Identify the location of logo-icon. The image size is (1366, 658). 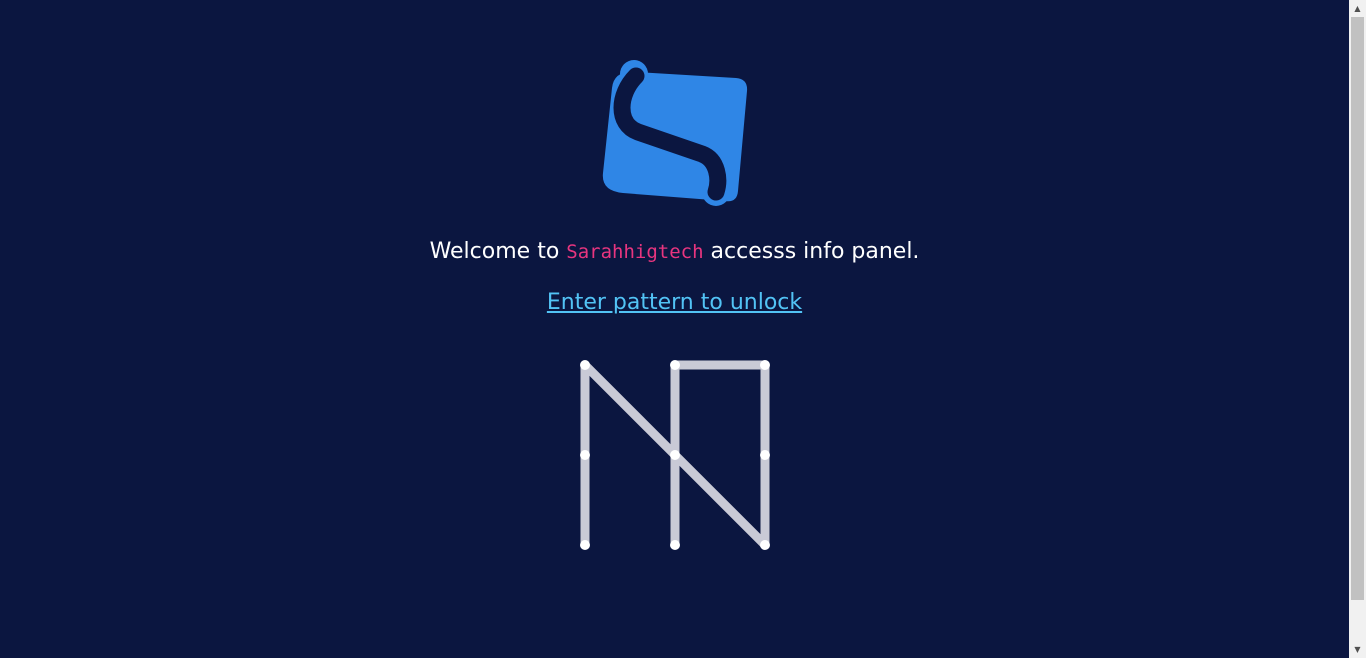
(675, 133).